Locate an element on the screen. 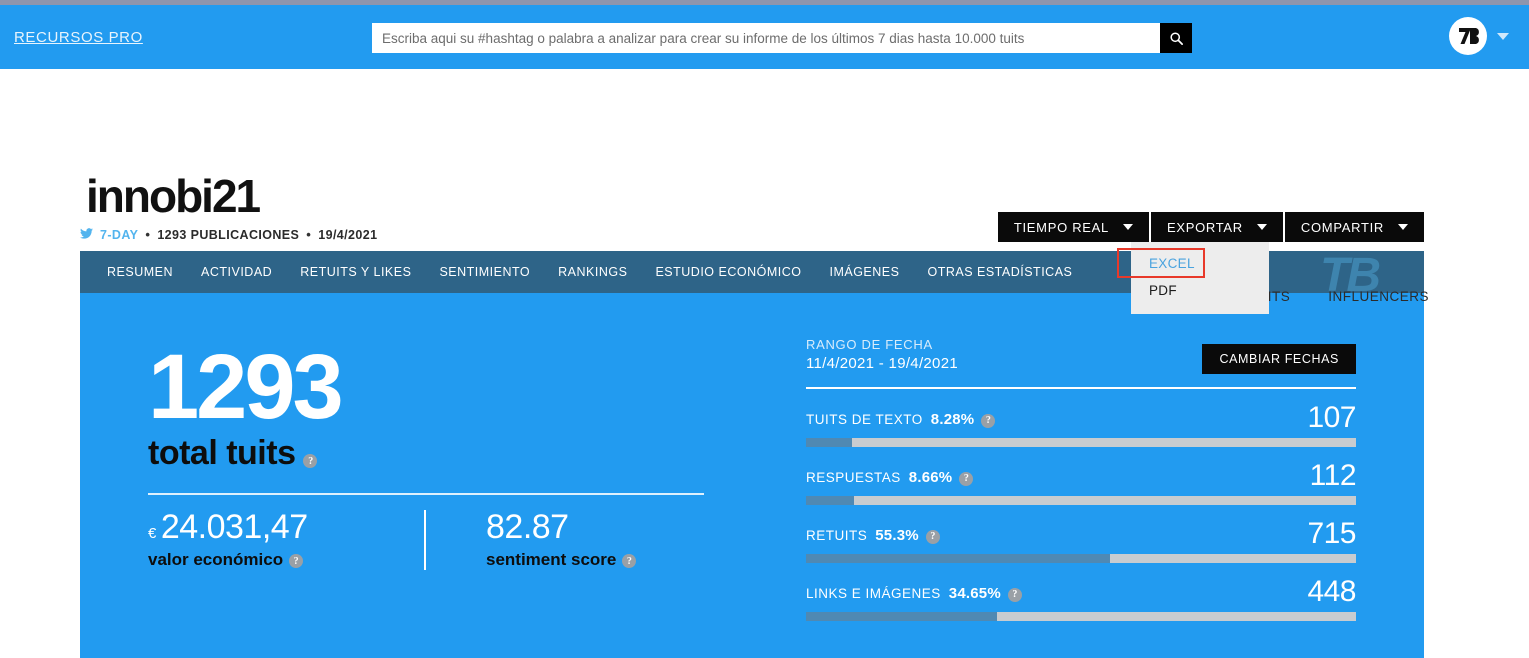 The width and height of the screenshot is (1529, 658). search-input is located at coordinates (766, 38).